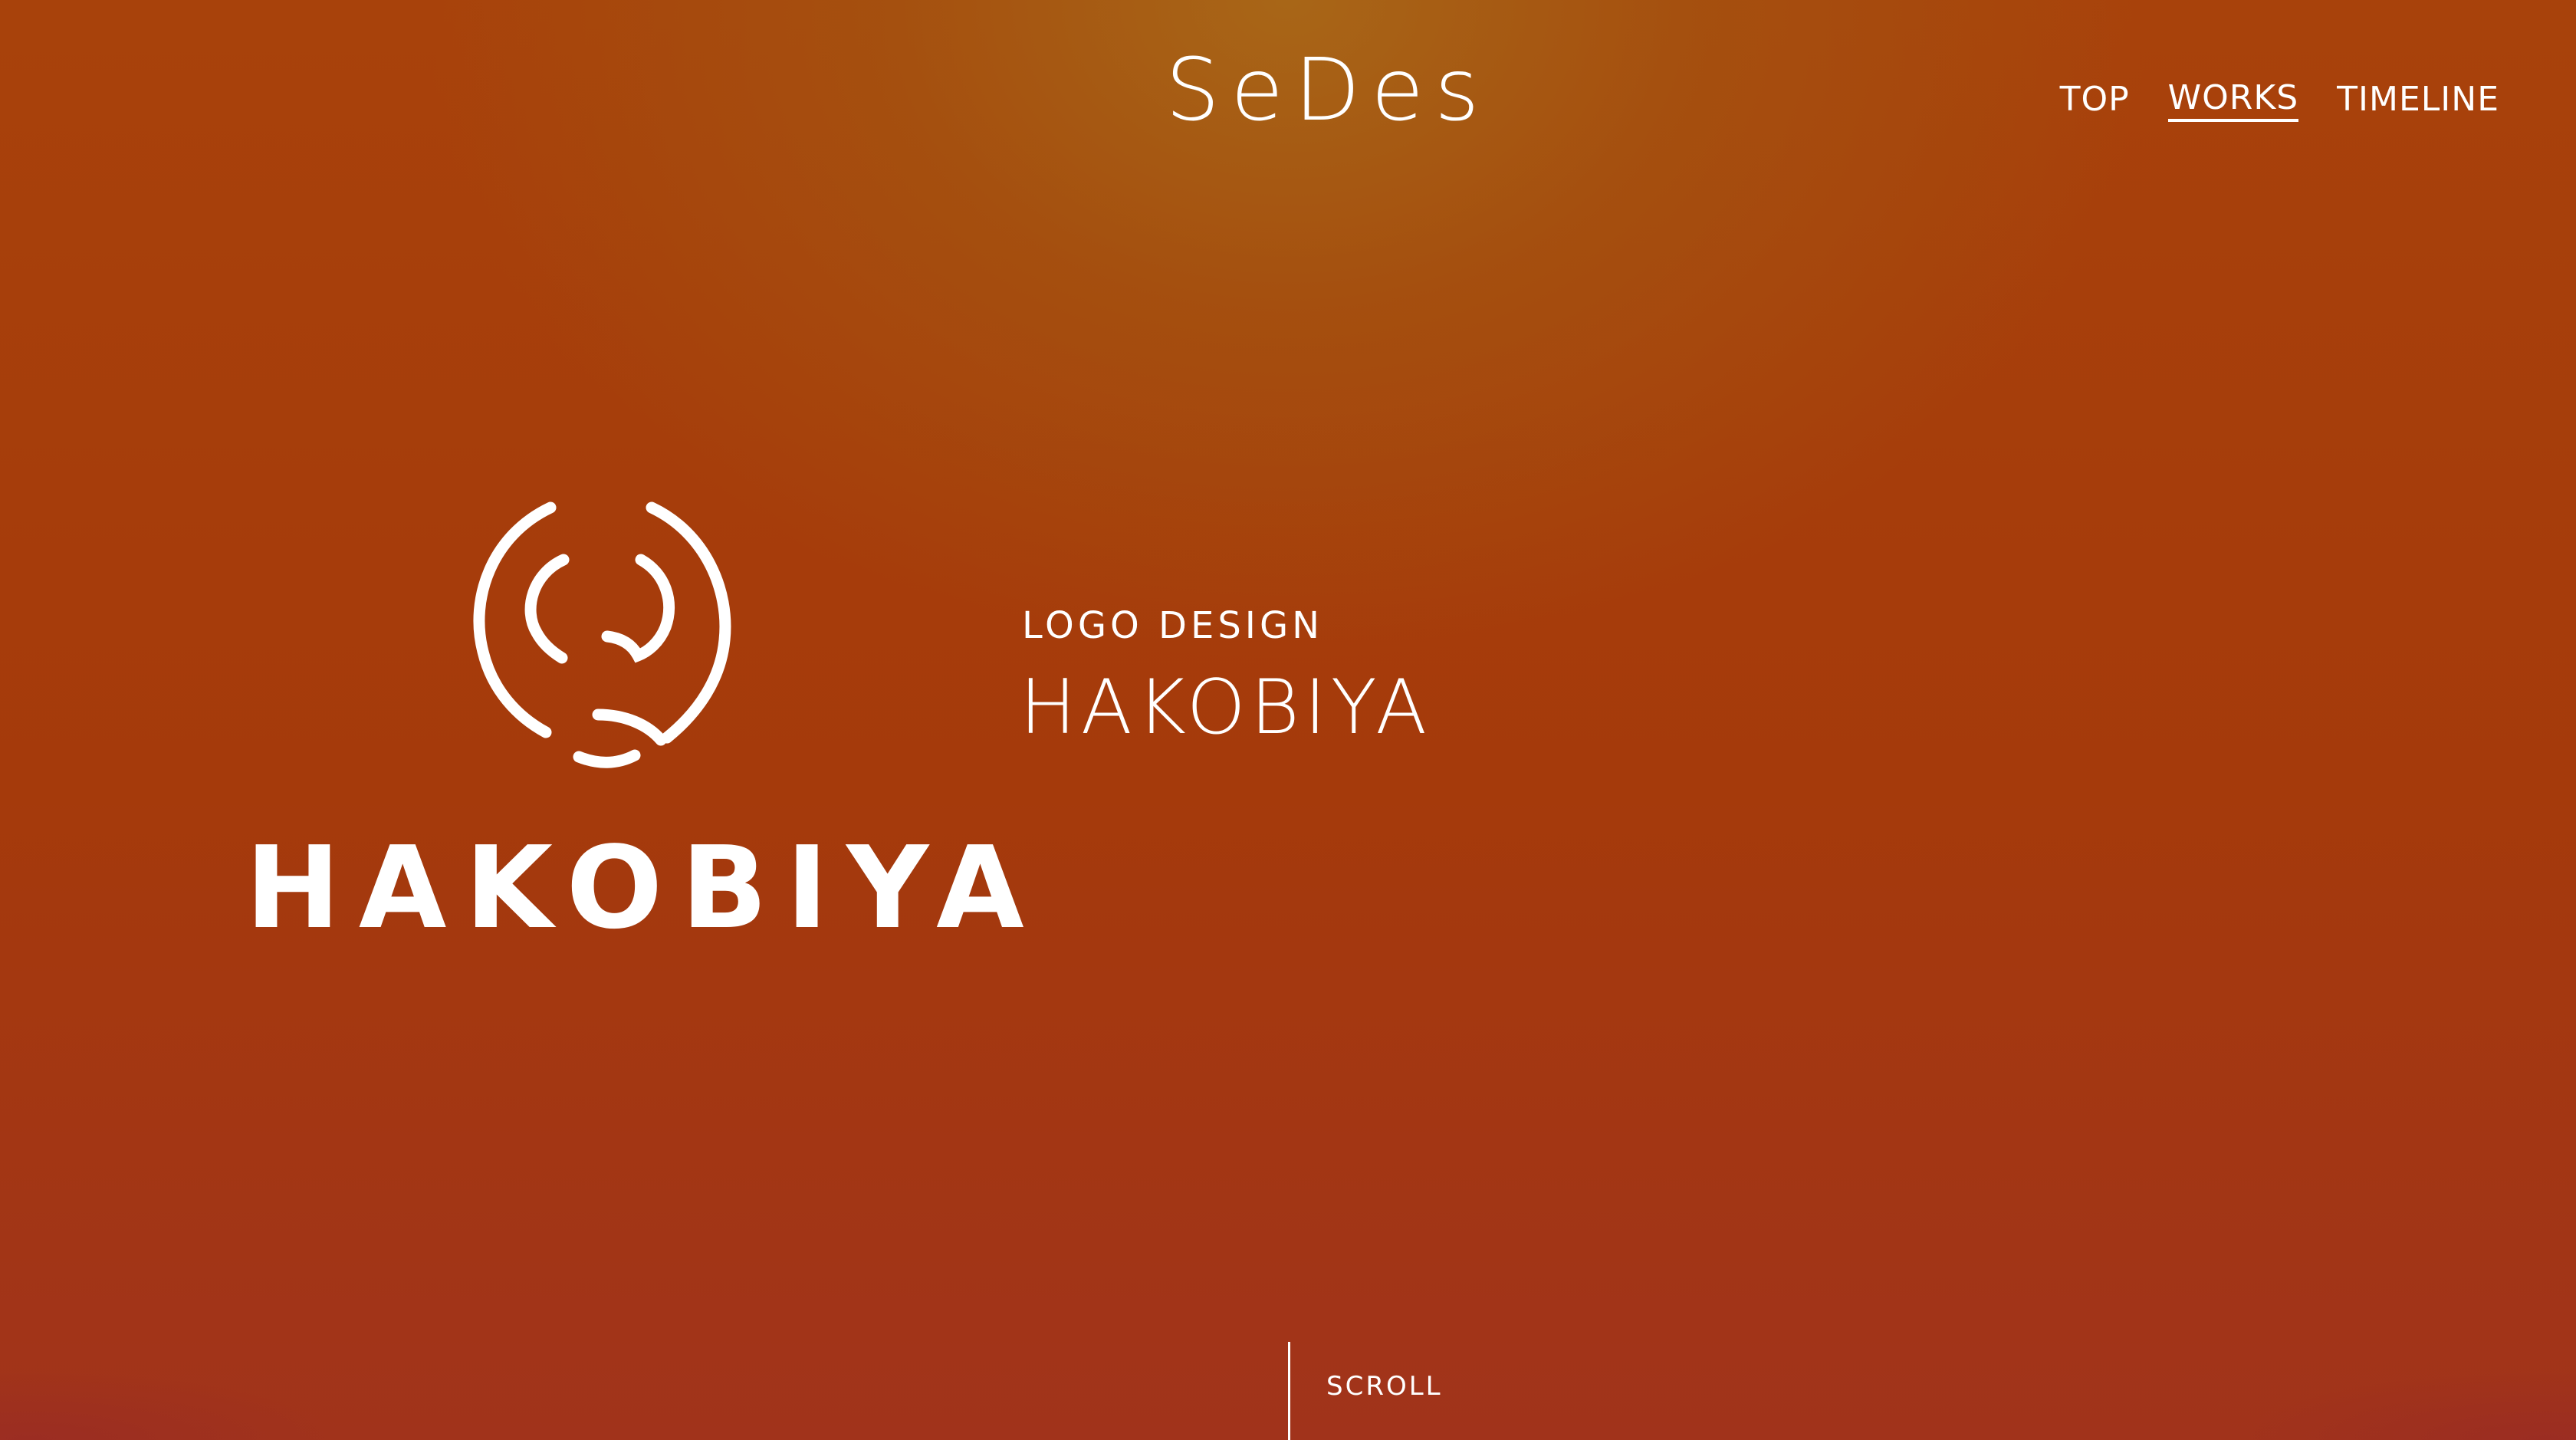 This screenshot has height=1440, width=2576. What do you see at coordinates (1322, 90) in the screenshot?
I see `site-logo: SeDes` at bounding box center [1322, 90].